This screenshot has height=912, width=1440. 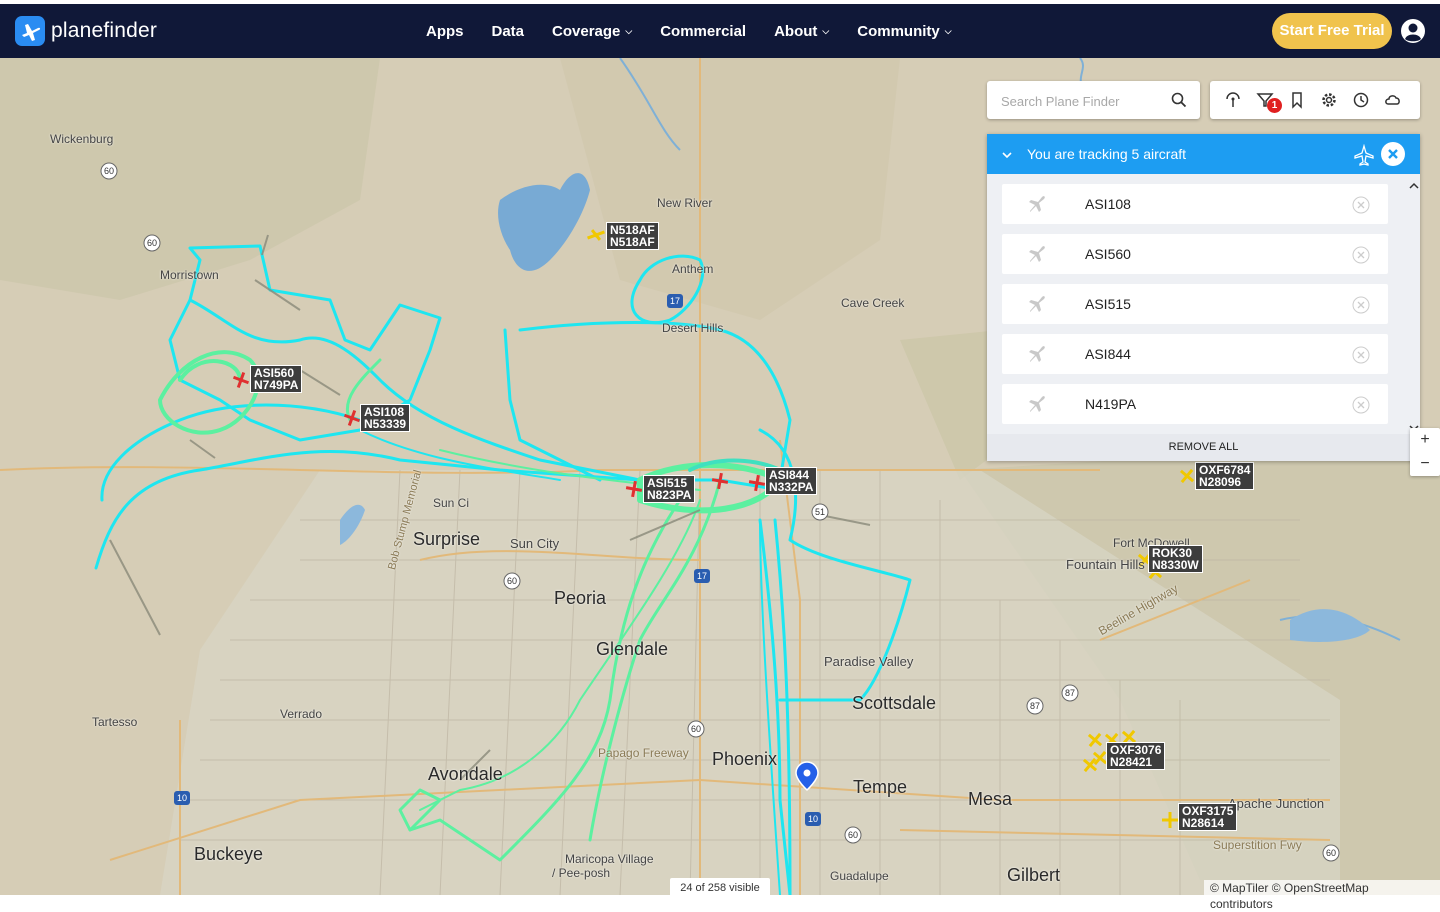 What do you see at coordinates (632, 649) in the screenshot?
I see `place-glendale: Glendale` at bounding box center [632, 649].